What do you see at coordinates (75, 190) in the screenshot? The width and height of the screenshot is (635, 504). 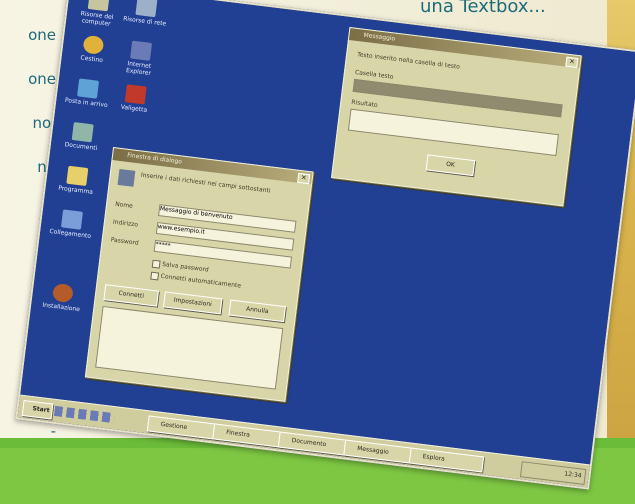 I see `icon-label: Programma` at bounding box center [75, 190].